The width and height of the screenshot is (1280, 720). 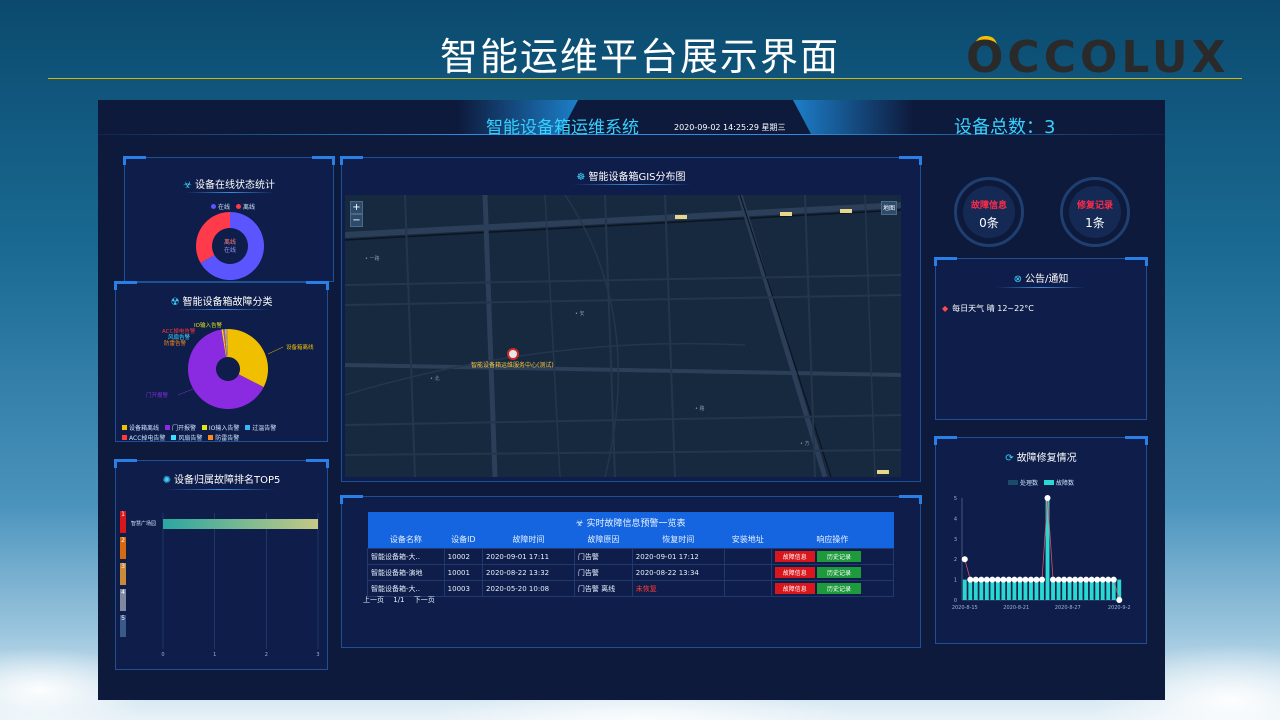 I want to click on fault-category-donut: 设备箱离线 门开报警 IO输入告警 ACC掉电告警 风扇告警 防雷告警, so click(x=230, y=365).